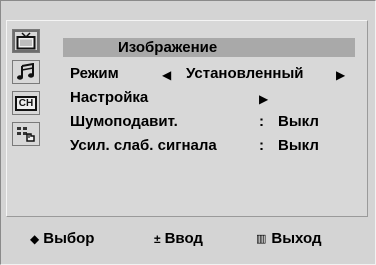 The width and height of the screenshot is (376, 265). What do you see at coordinates (340, 75) in the screenshot?
I see `mode-right-arrow-icon: ▶` at bounding box center [340, 75].